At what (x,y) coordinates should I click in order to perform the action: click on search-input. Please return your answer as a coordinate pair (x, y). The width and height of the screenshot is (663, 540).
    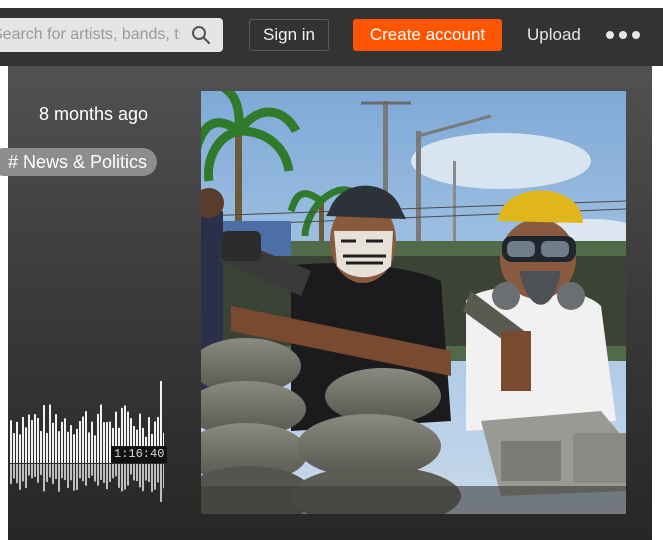
    Looking at the image, I should click on (90, 35).